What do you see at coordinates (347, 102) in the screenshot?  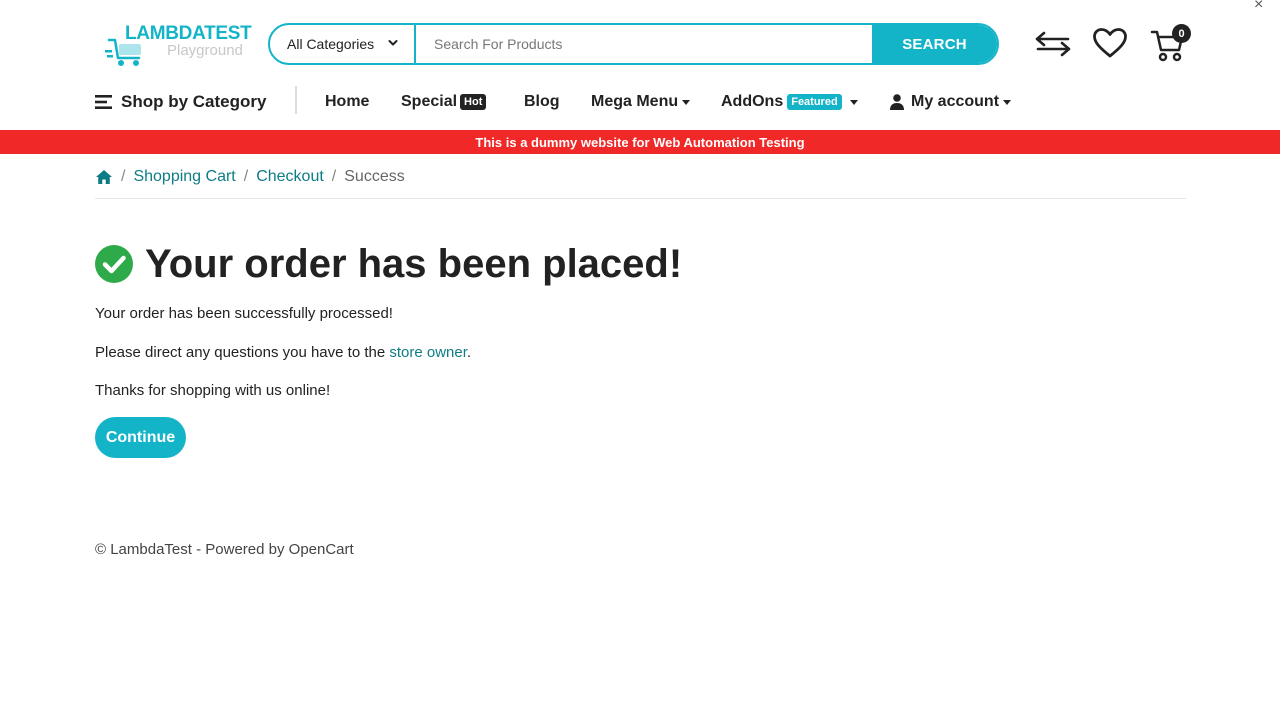 I see `nav-home: Home` at bounding box center [347, 102].